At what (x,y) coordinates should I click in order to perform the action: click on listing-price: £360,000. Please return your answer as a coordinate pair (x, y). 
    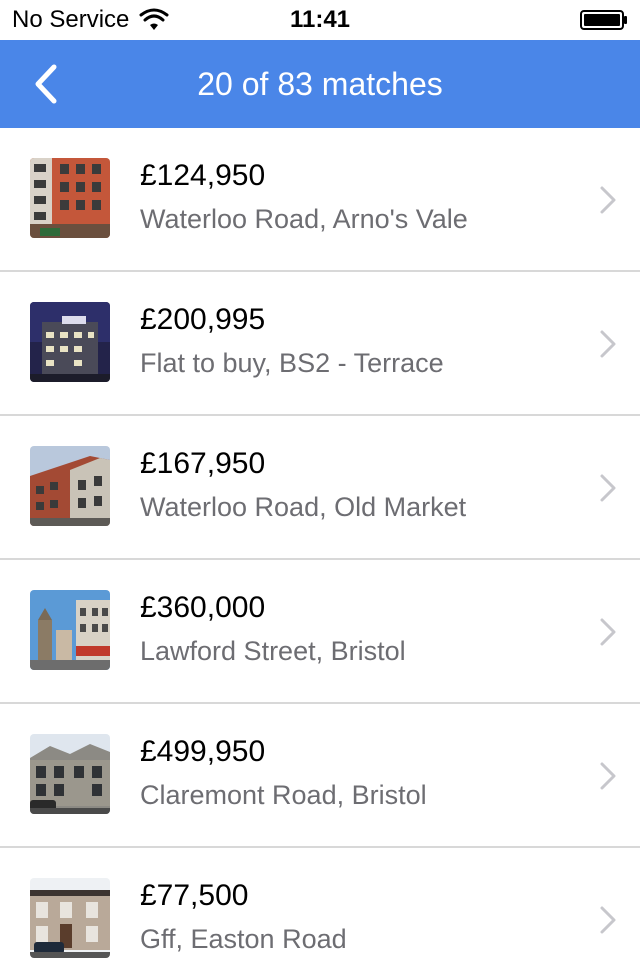
    Looking at the image, I should click on (203, 607).